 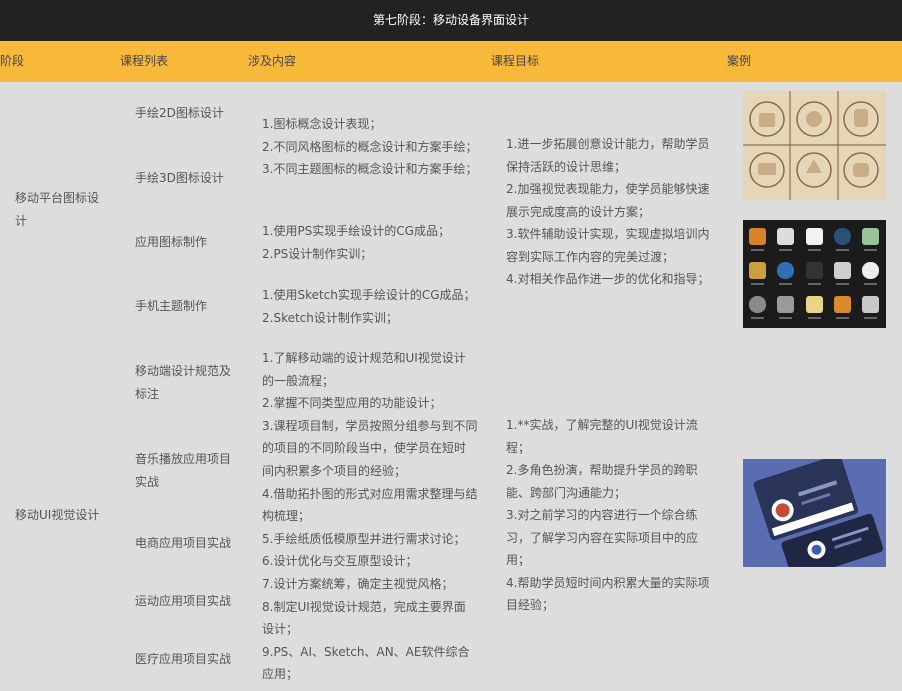 What do you see at coordinates (364, 538) in the screenshot?
I see `content-line: 5.手绘纸质低模原型并进行需求讨论；` at bounding box center [364, 538].